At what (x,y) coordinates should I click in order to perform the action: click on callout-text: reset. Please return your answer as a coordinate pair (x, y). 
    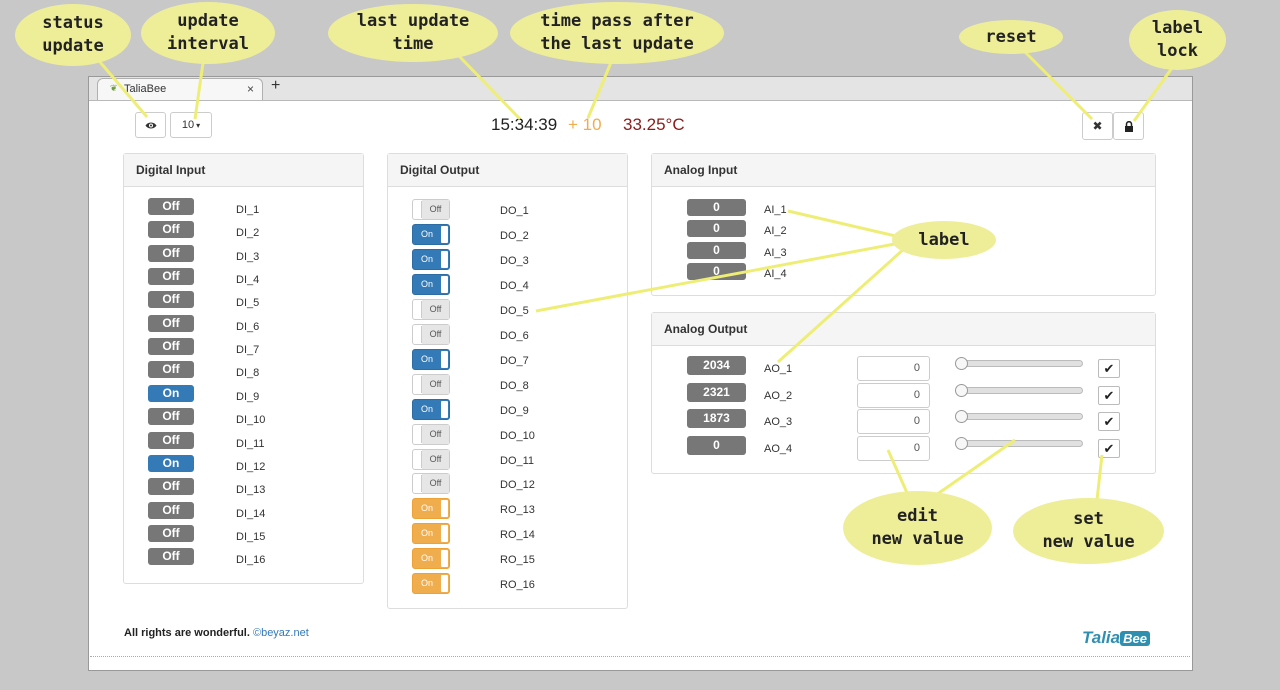
    Looking at the image, I should click on (1011, 36).